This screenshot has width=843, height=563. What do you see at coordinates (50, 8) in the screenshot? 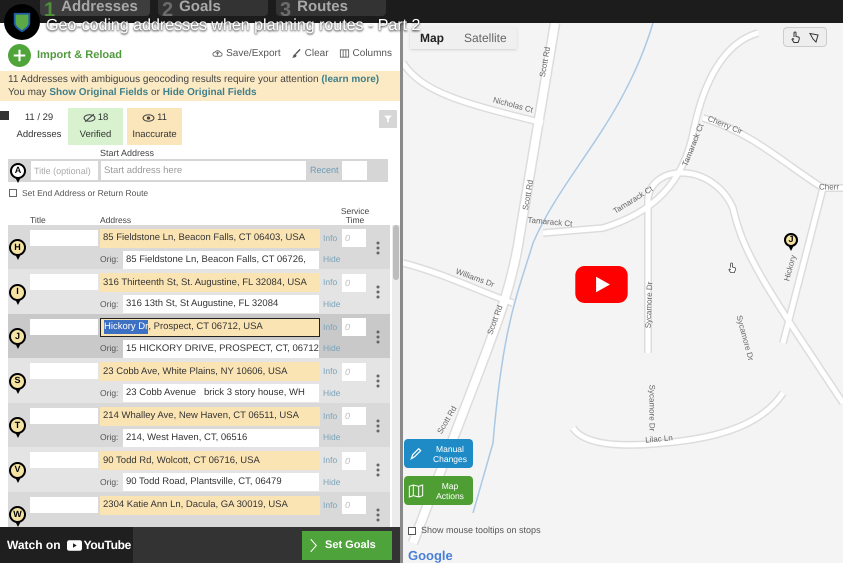
I see `step-number: 1` at bounding box center [50, 8].